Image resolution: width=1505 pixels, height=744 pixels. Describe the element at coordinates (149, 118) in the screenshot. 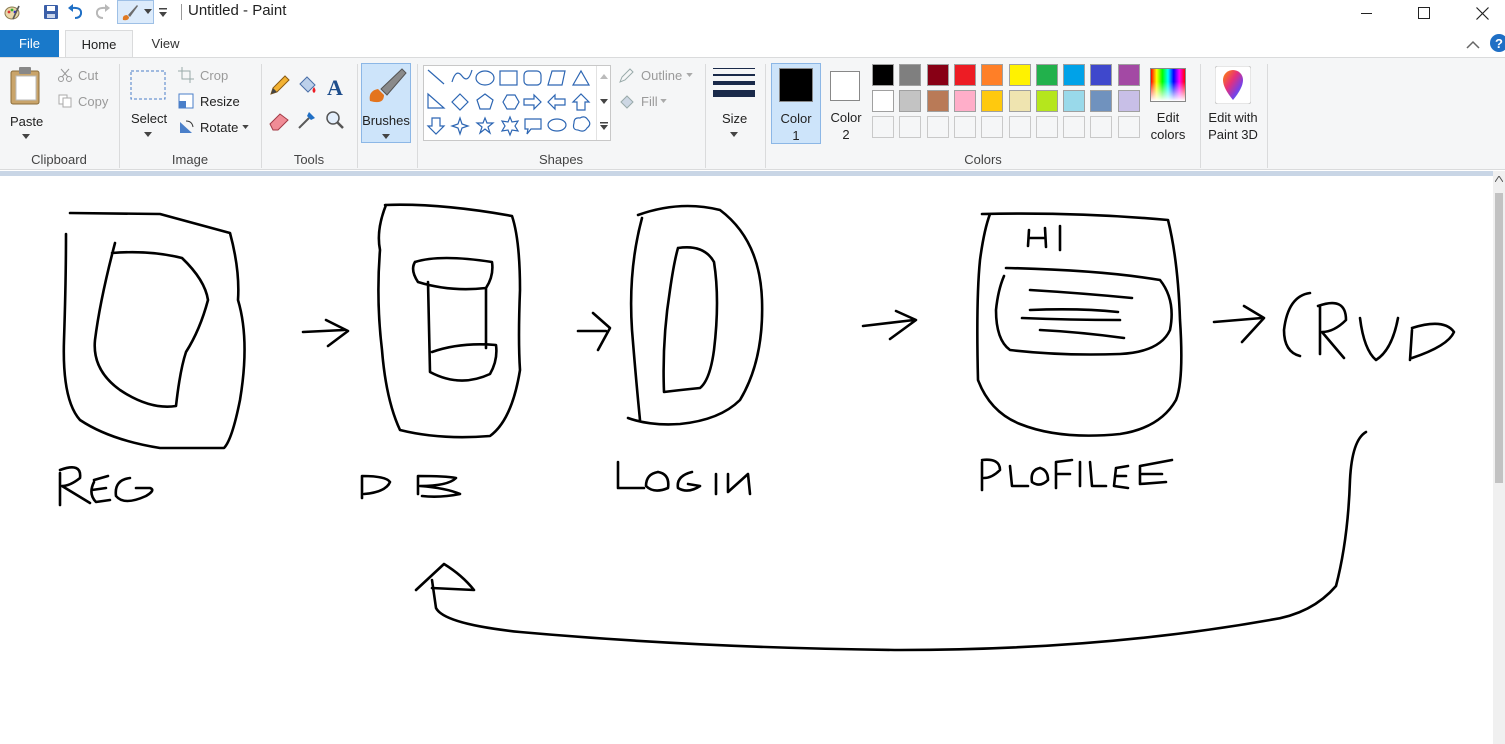

I see `select-label: Select` at that location.